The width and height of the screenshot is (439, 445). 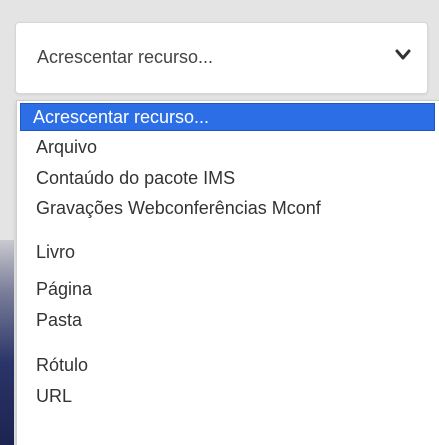 I want to click on option-pagina: Página, so click(x=229, y=289).